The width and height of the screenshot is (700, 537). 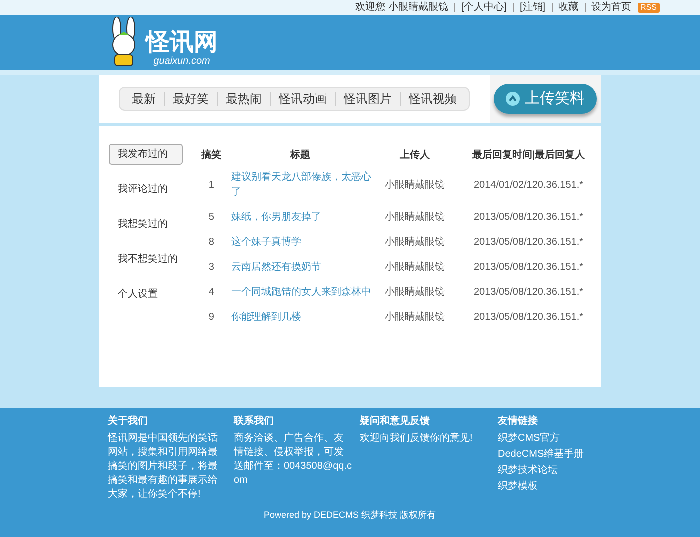 What do you see at coordinates (182, 61) in the screenshot?
I see `logo-domain: guaixun.com` at bounding box center [182, 61].